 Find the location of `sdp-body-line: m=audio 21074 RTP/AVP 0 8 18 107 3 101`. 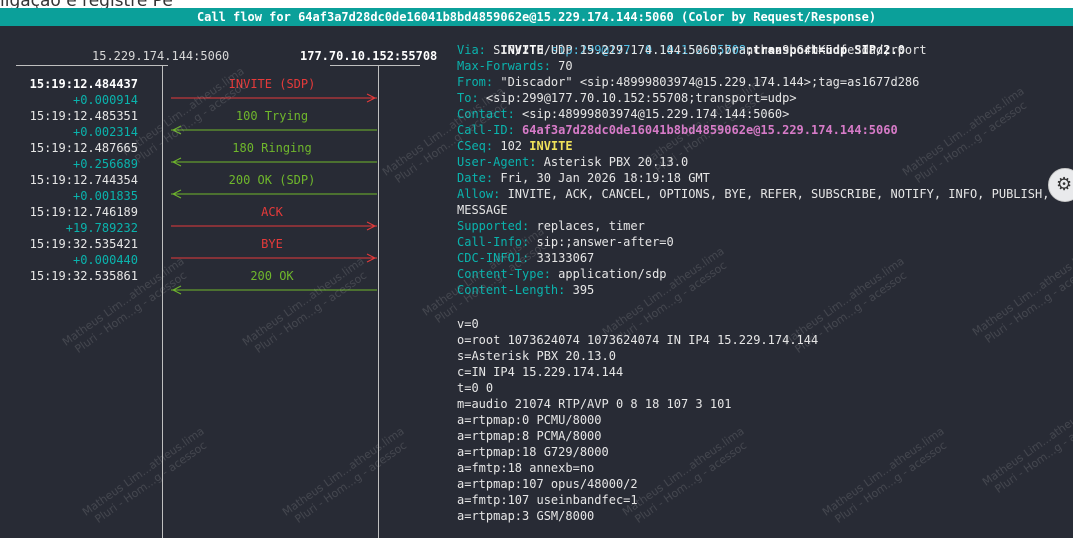

sdp-body-line: m=audio 21074 RTP/AVP 0 8 18 107 3 101 is located at coordinates (594, 404).